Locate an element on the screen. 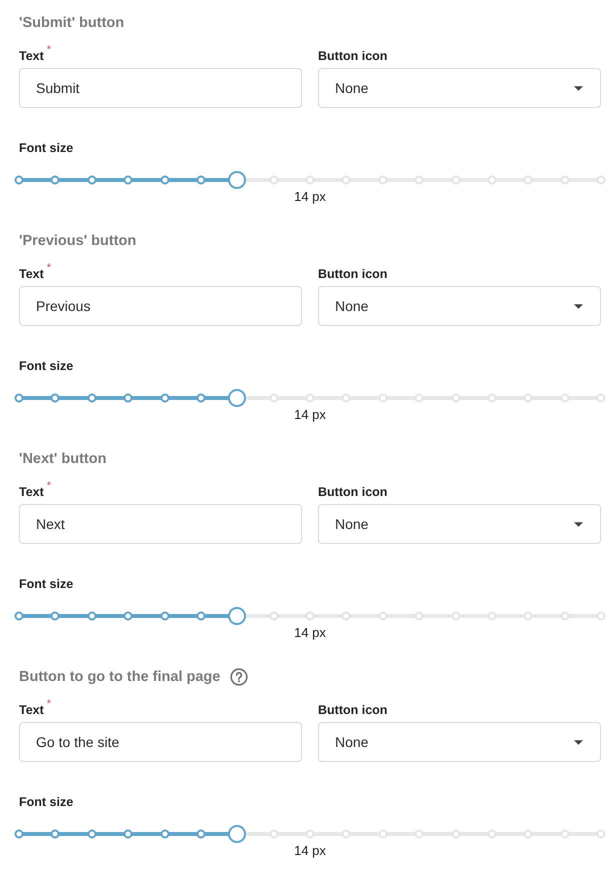 This screenshot has width=616, height=869. text-input: Previous is located at coordinates (160, 306).